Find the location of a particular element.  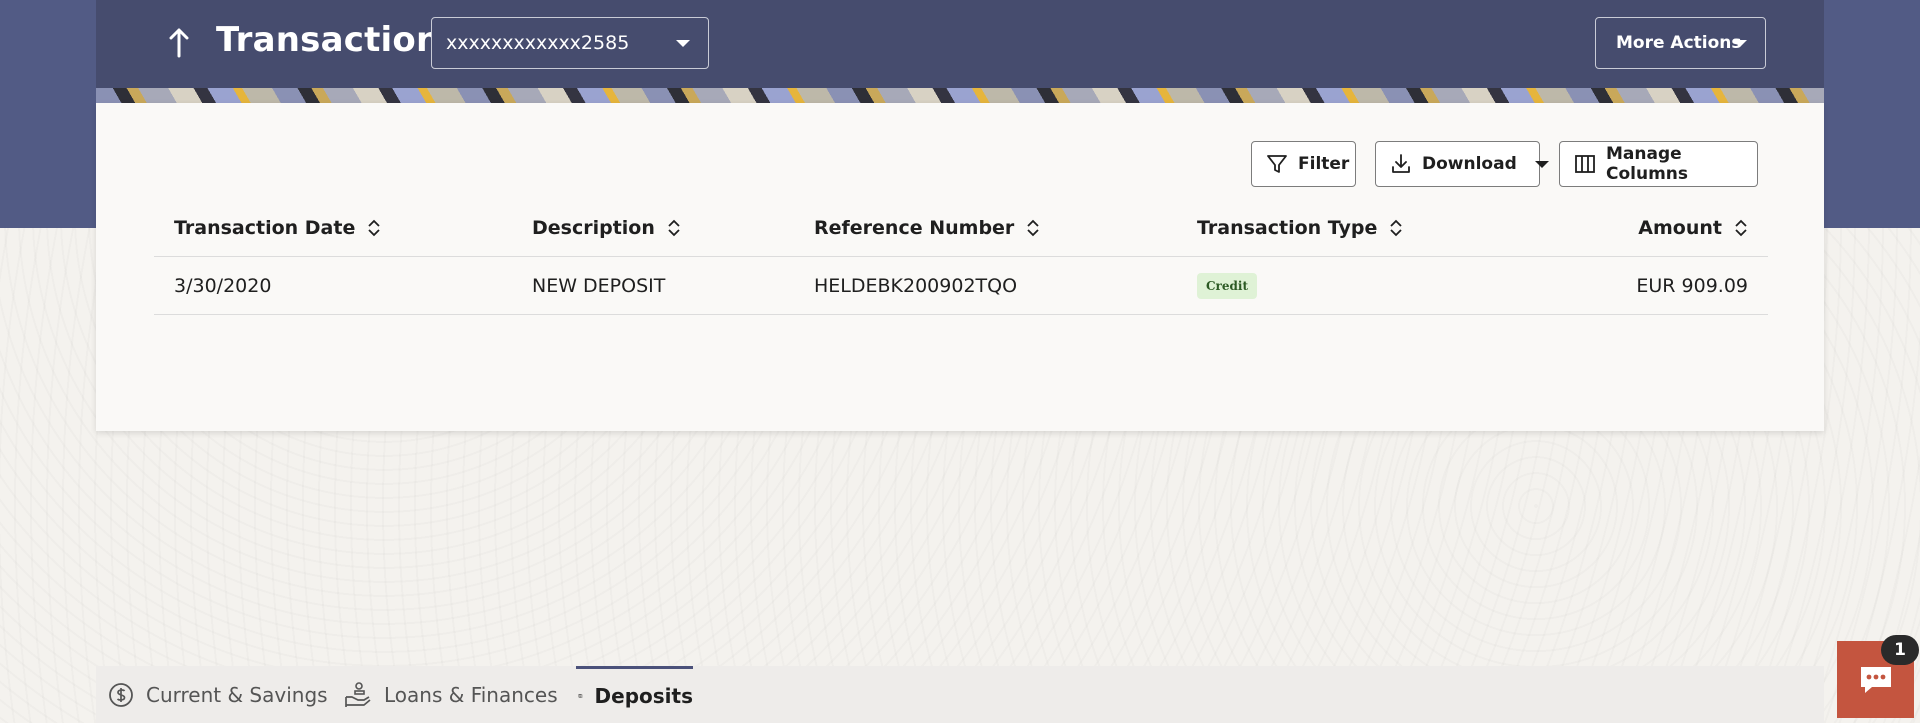

more-actions-label: More Actions is located at coordinates (1679, 43).